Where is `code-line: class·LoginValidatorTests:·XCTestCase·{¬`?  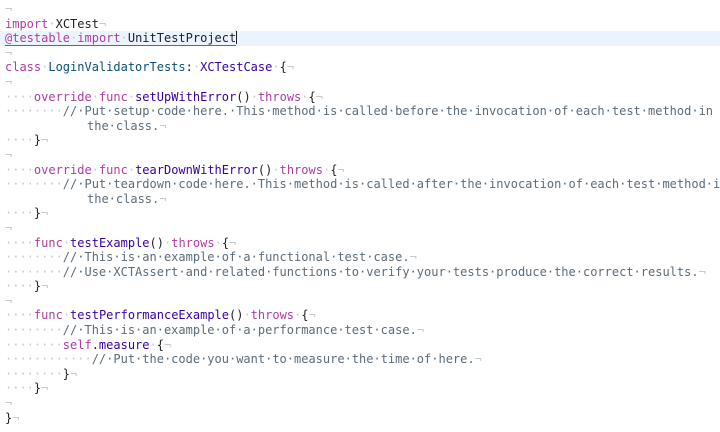
code-line: class·LoginValidatorTests:·XCTestCase·{¬ is located at coordinates (360, 67).